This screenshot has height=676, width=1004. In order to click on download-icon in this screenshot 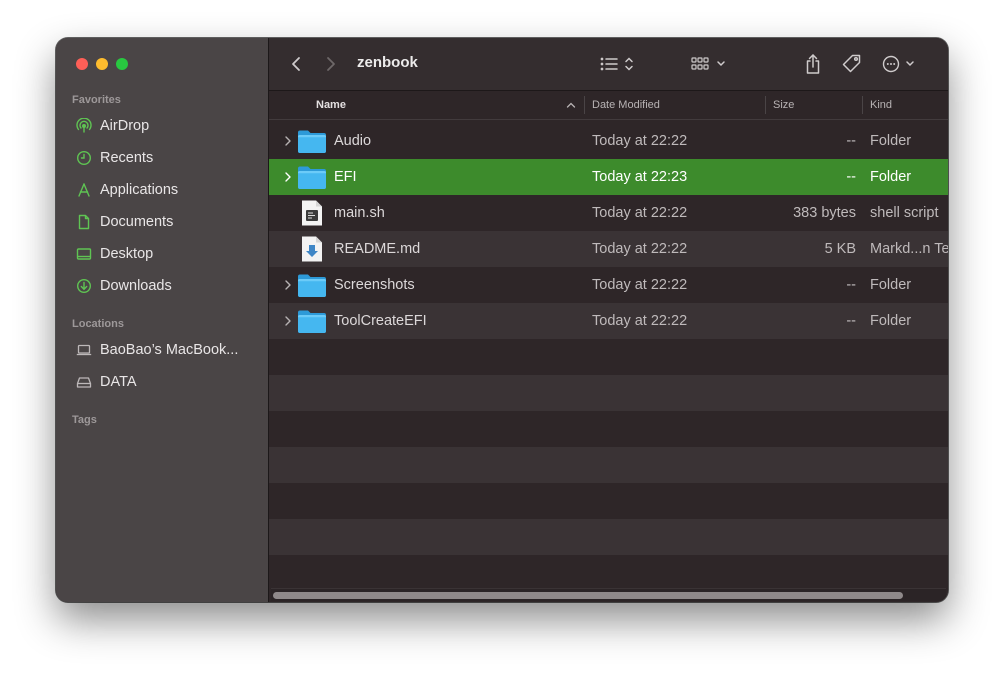, I will do `click(84, 286)`.